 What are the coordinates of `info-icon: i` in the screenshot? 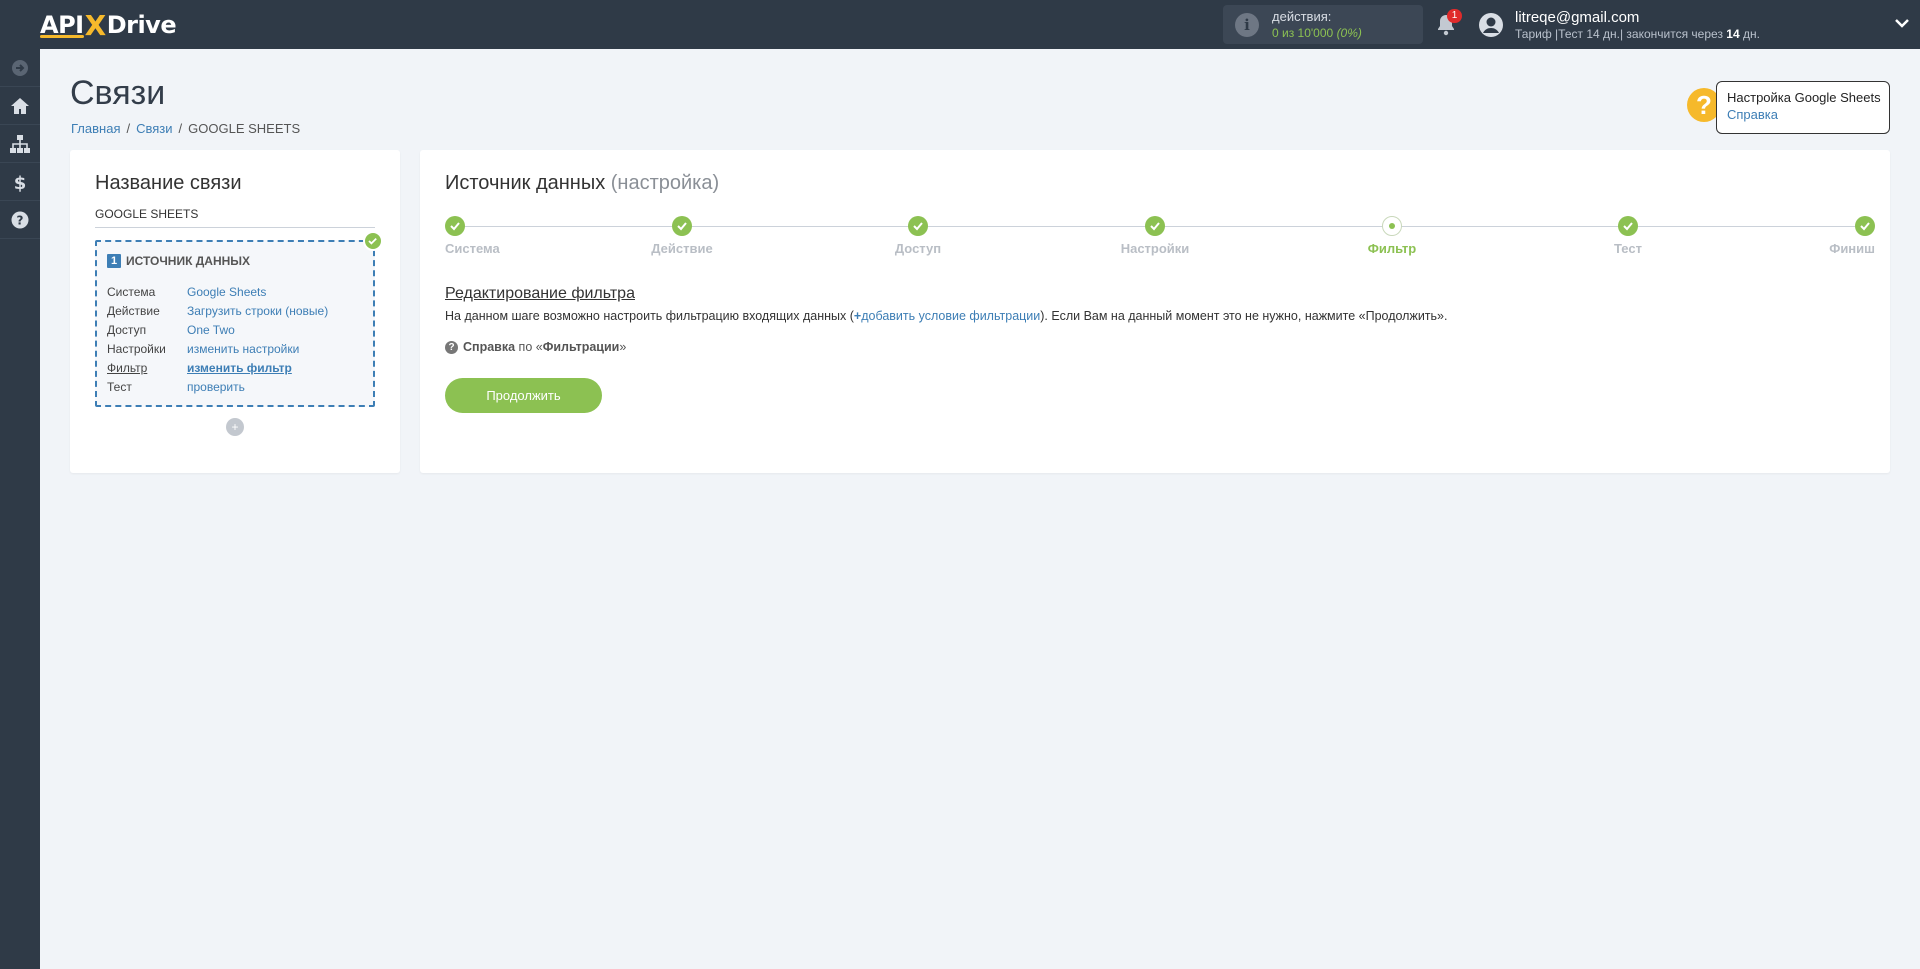 It's located at (1247, 25).